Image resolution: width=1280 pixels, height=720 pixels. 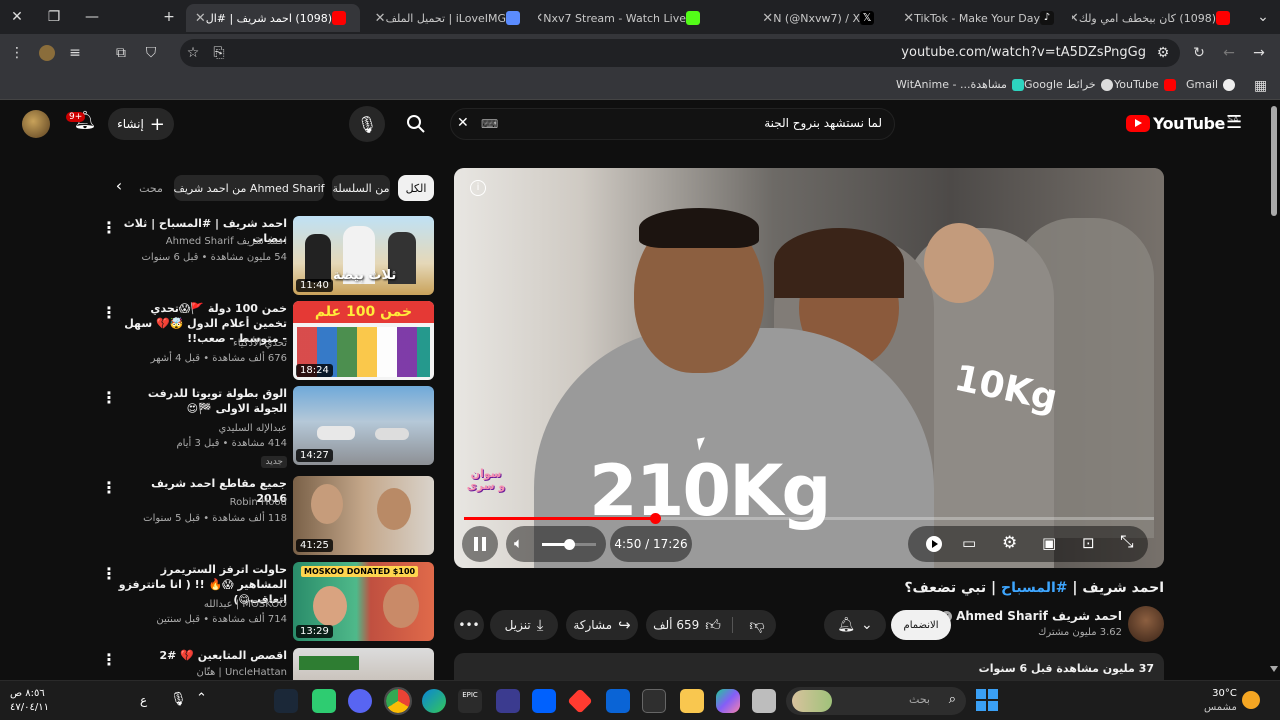 I want to click on anydesk-icon, so click(x=580, y=701).